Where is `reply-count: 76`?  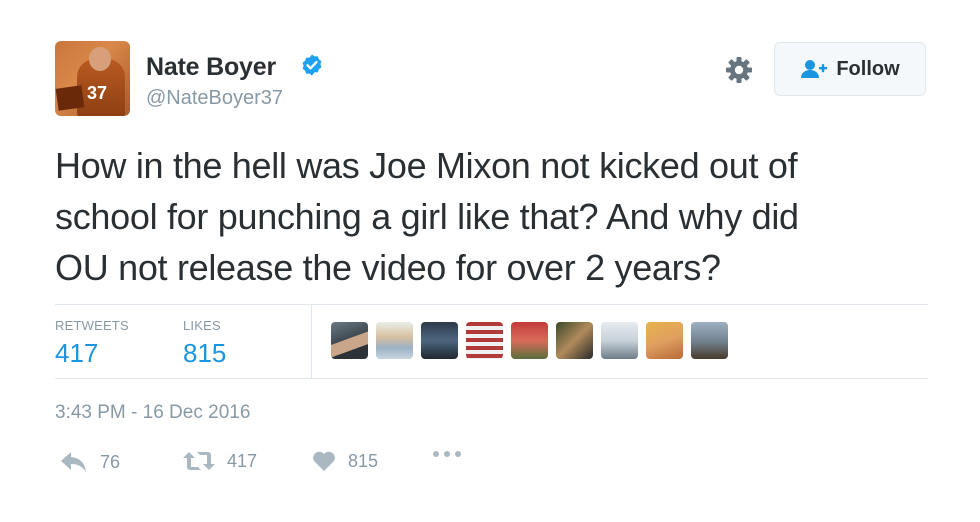 reply-count: 76 is located at coordinates (110, 461).